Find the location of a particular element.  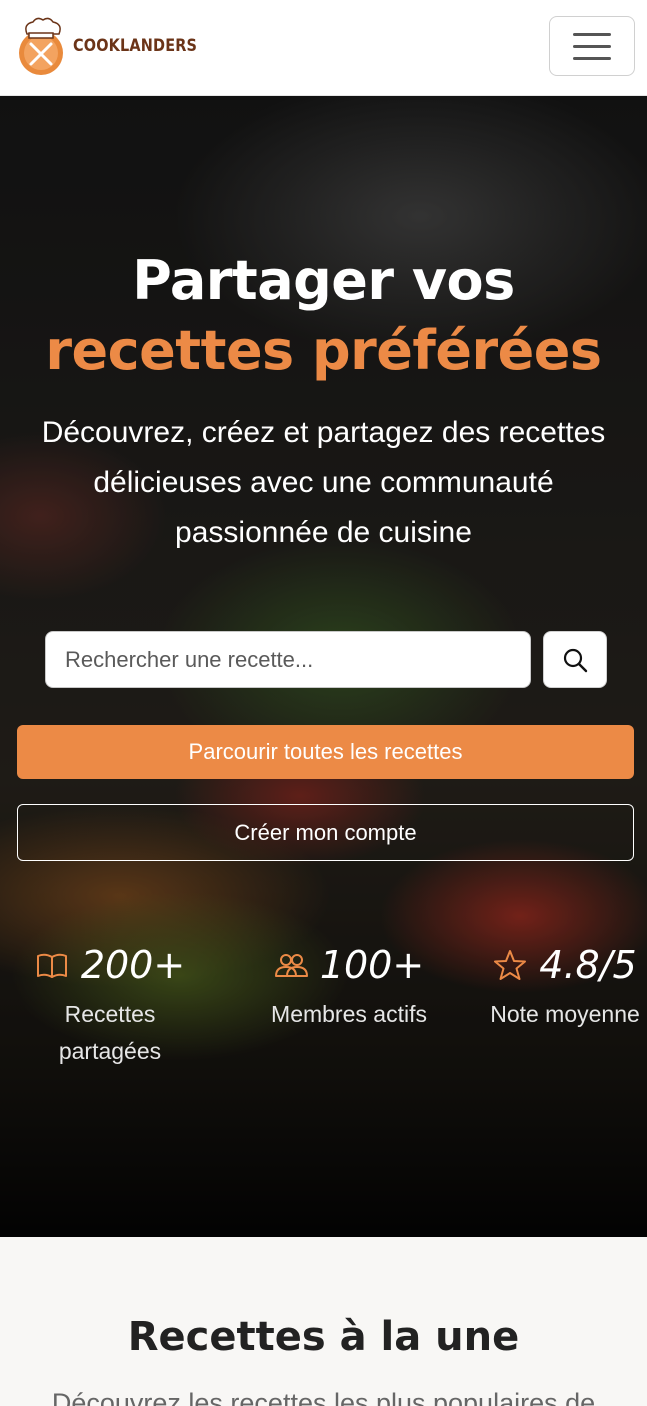

hero-title-text: Partager vos is located at coordinates (323, 280).